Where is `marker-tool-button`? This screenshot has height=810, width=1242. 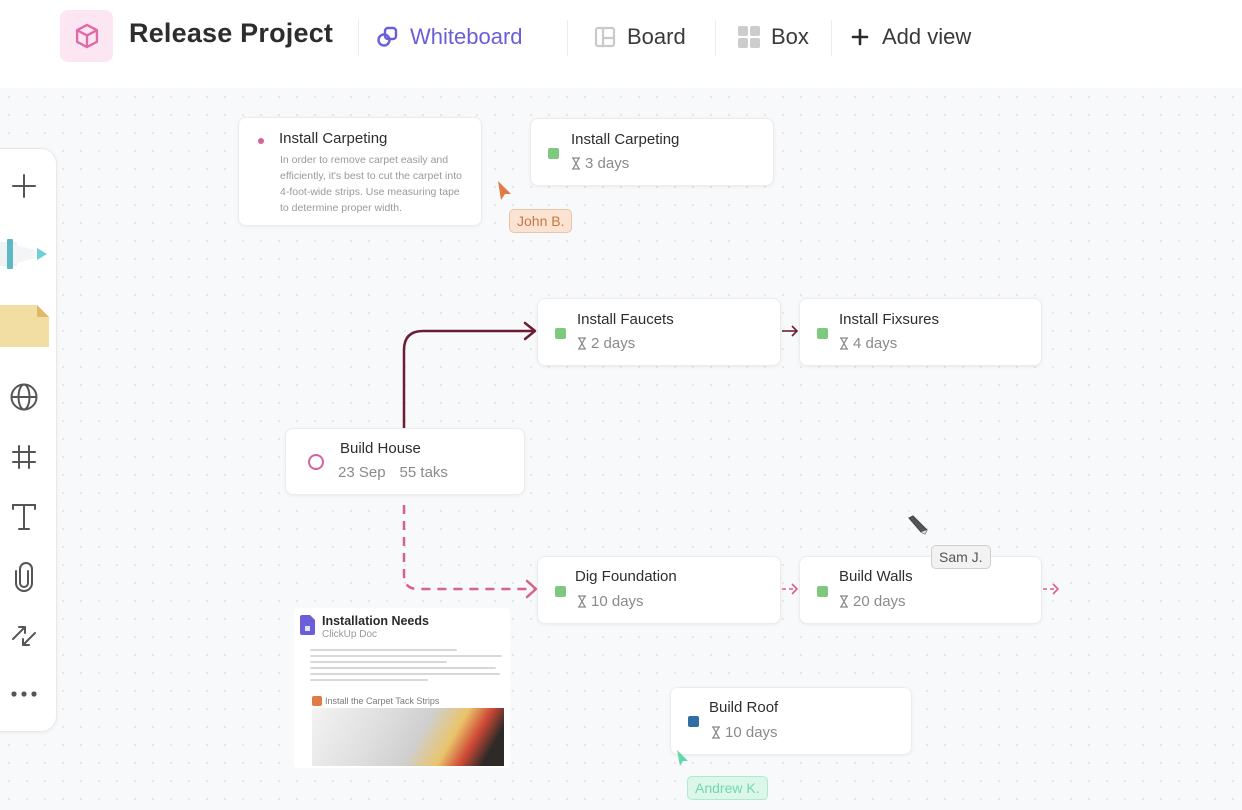
marker-tool-button is located at coordinates (25, 254).